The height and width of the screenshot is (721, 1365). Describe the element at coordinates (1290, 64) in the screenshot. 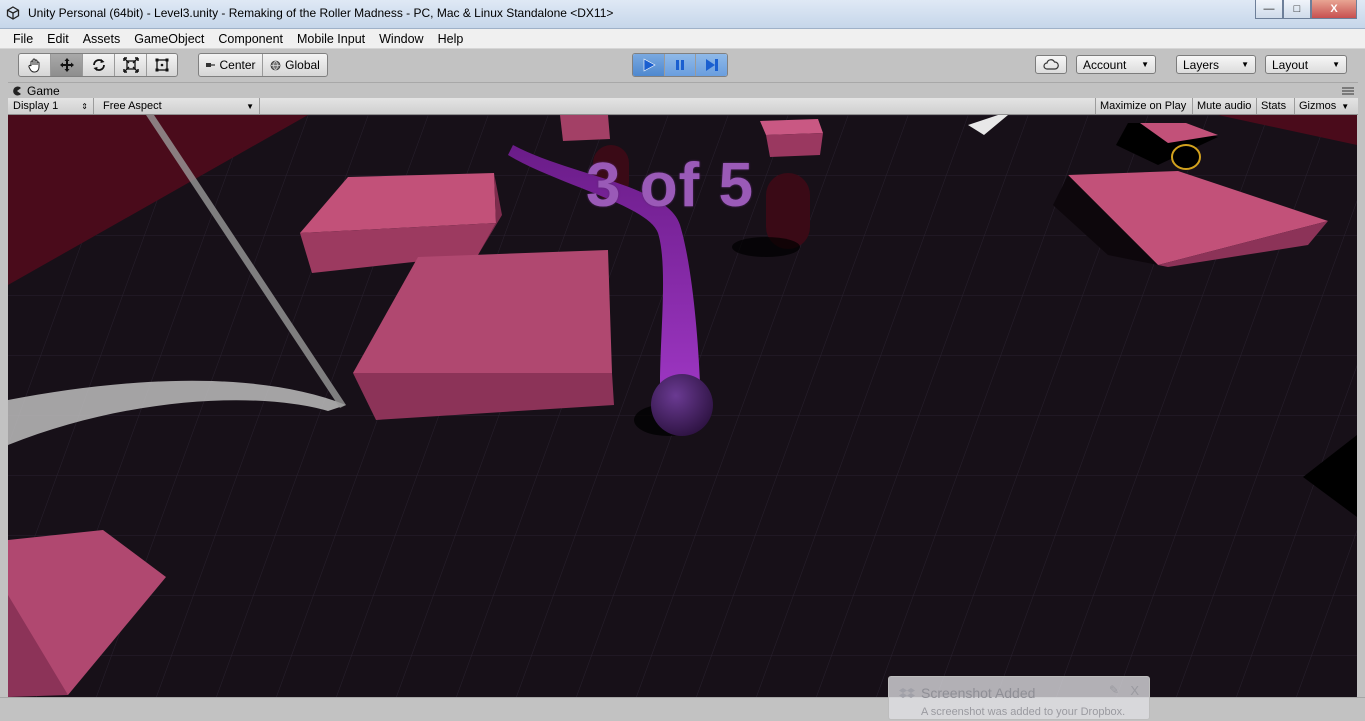

I see `layout-label: Layout` at that location.